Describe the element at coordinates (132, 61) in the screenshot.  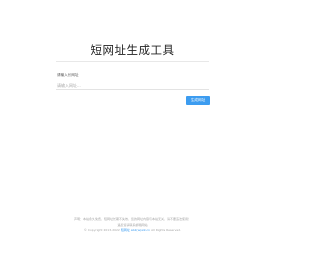
I see `title-divider` at that location.